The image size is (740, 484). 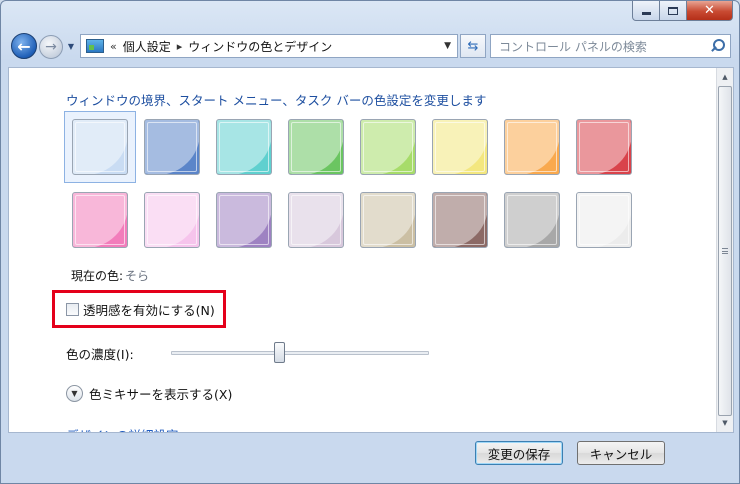 I want to click on search-box: コントロール パネルの検索, so click(x=610, y=46).